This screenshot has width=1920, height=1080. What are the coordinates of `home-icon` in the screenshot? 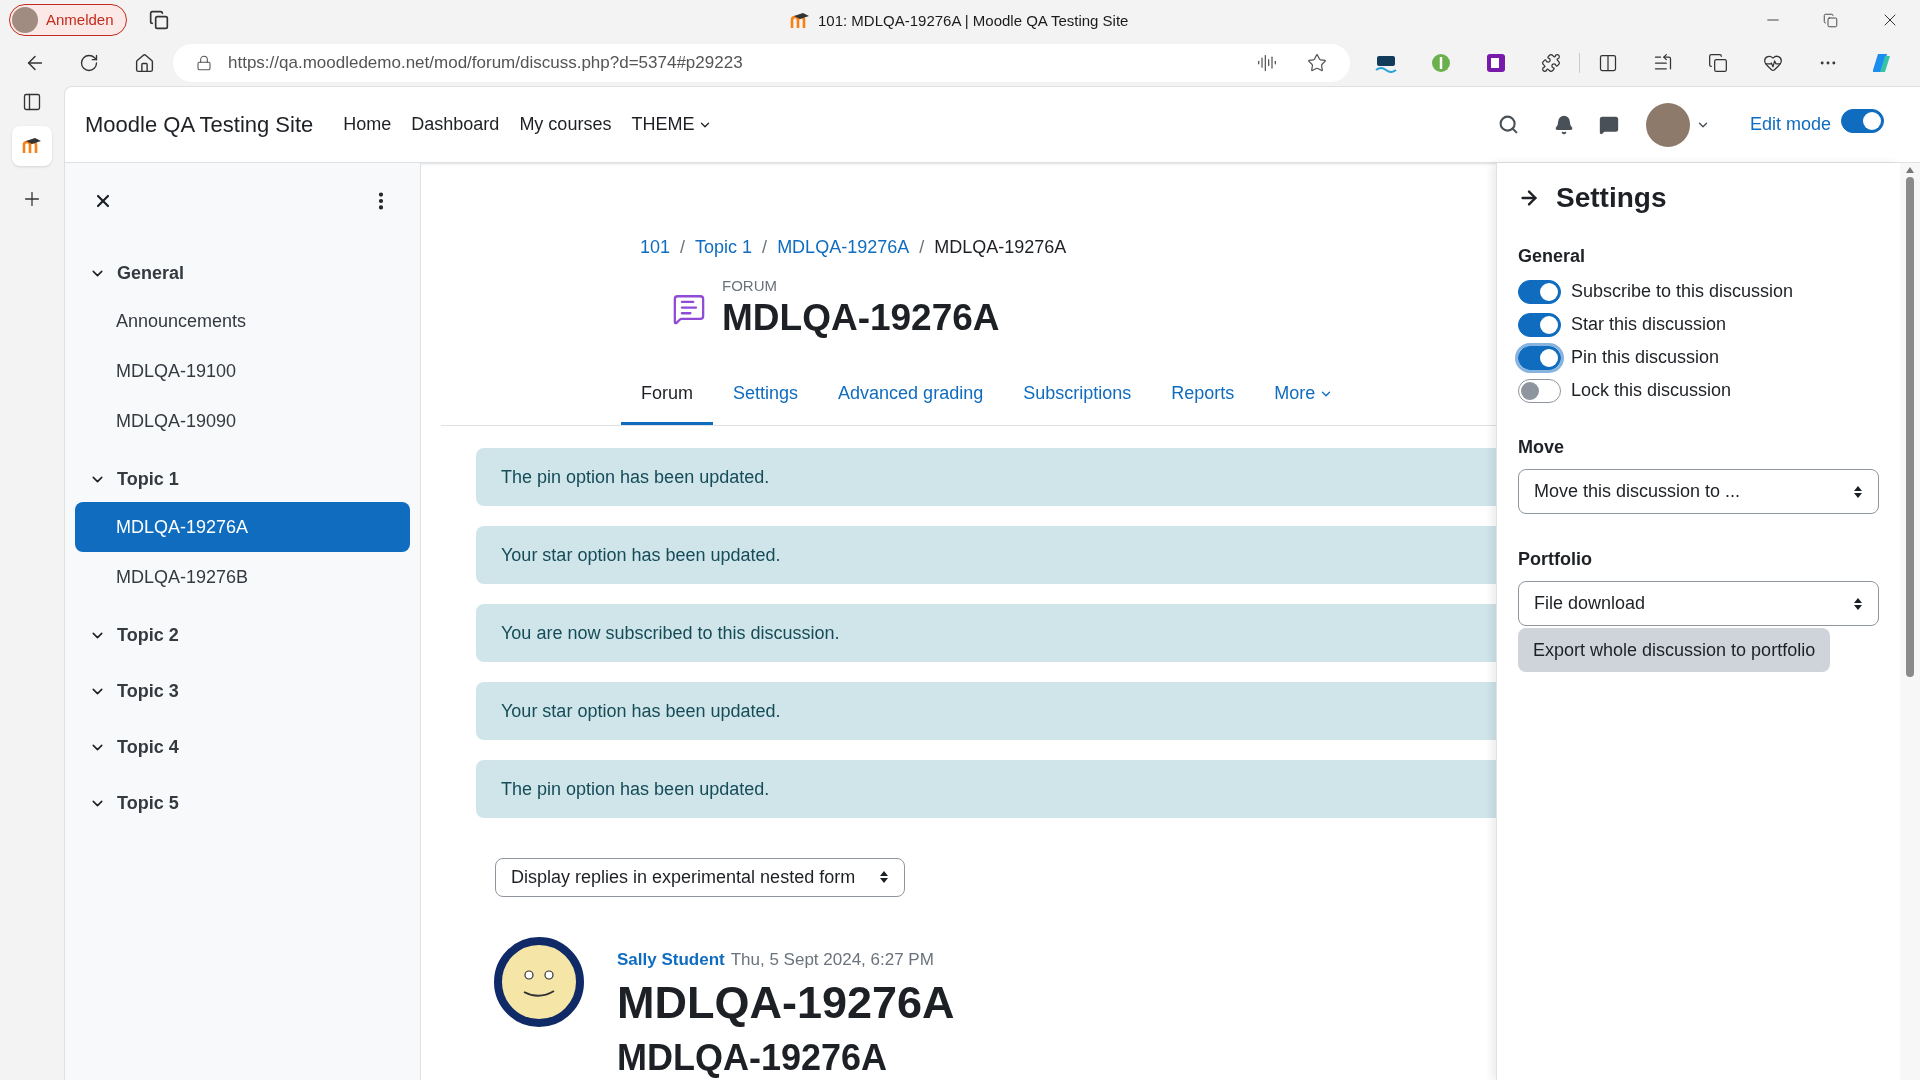 It's located at (144, 63).